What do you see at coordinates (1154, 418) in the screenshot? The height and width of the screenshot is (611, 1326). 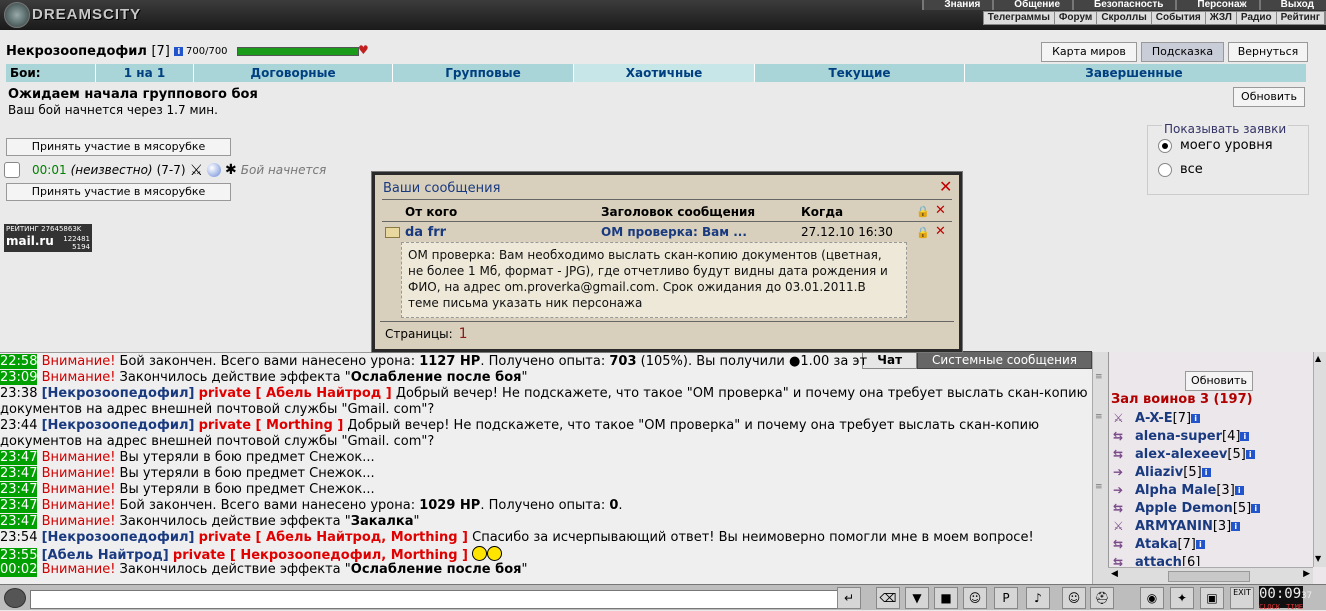 I see `user-name: A-X-E` at bounding box center [1154, 418].